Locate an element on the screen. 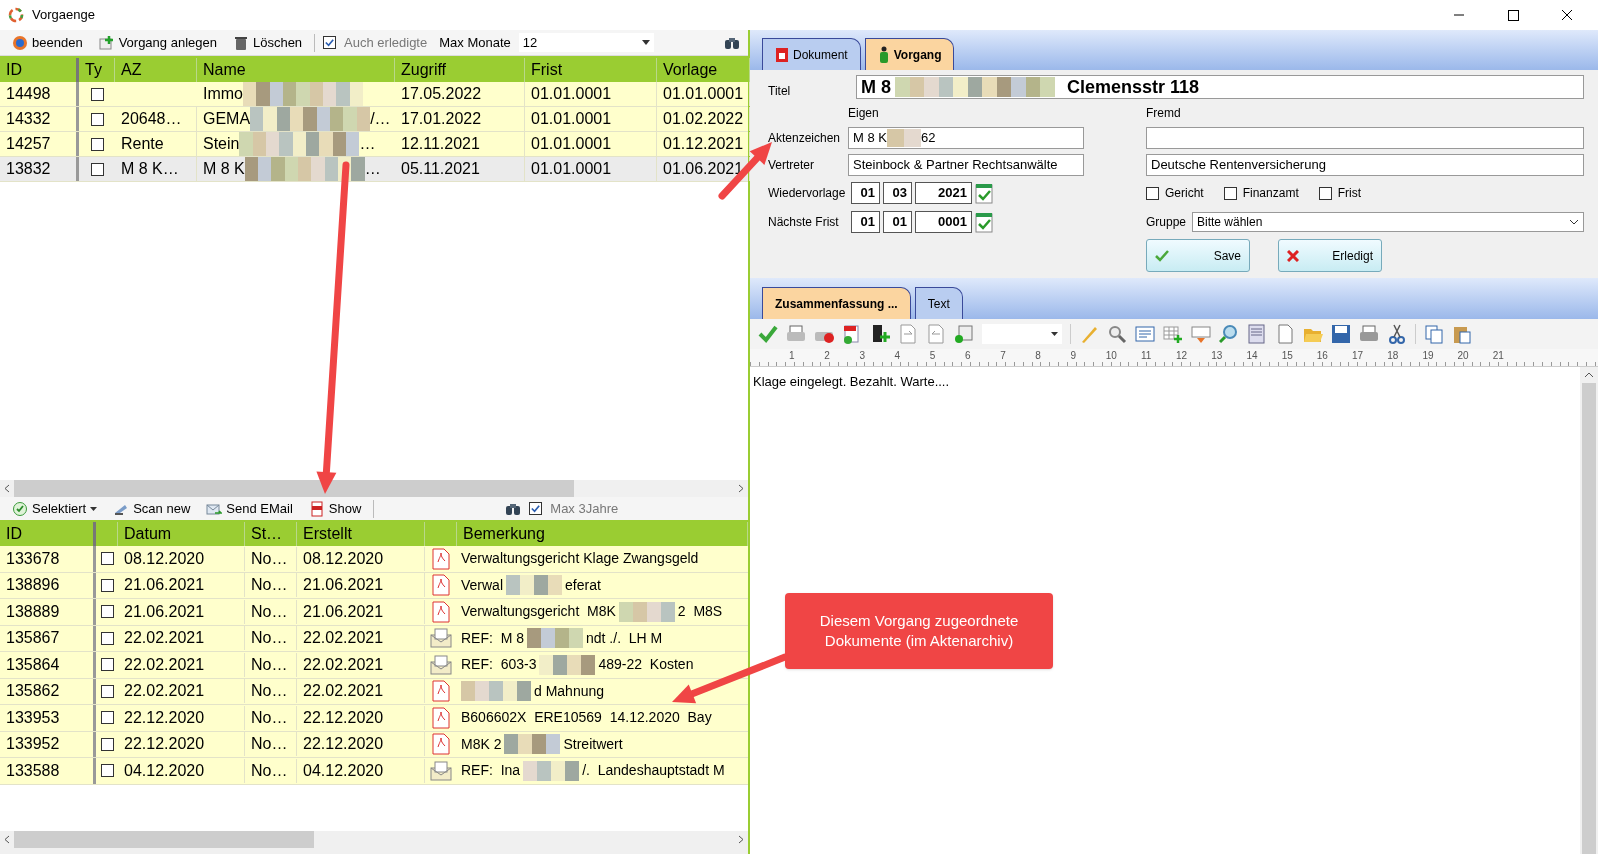  field-label: Titel is located at coordinates (780, 91).